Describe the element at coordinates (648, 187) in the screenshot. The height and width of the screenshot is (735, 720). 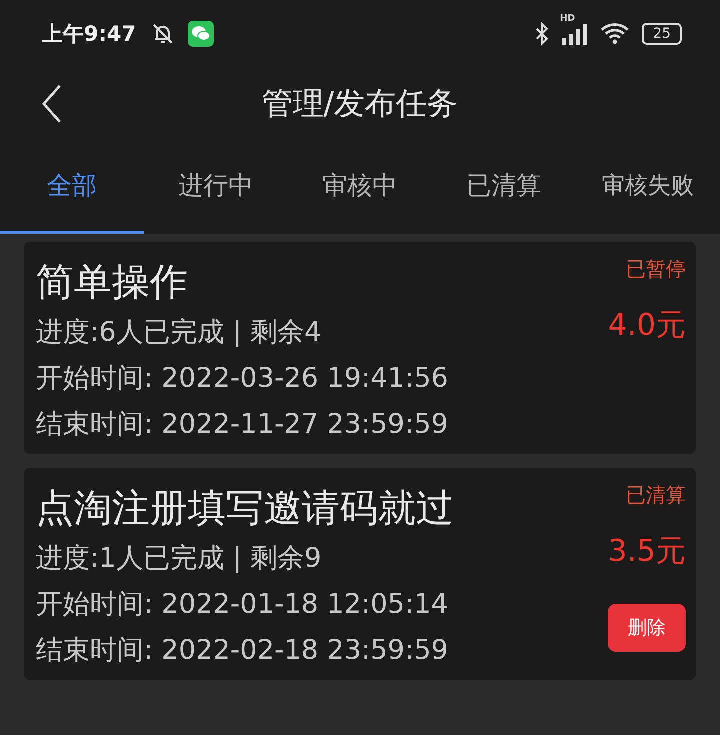
I see `tab: 审核失败` at that location.